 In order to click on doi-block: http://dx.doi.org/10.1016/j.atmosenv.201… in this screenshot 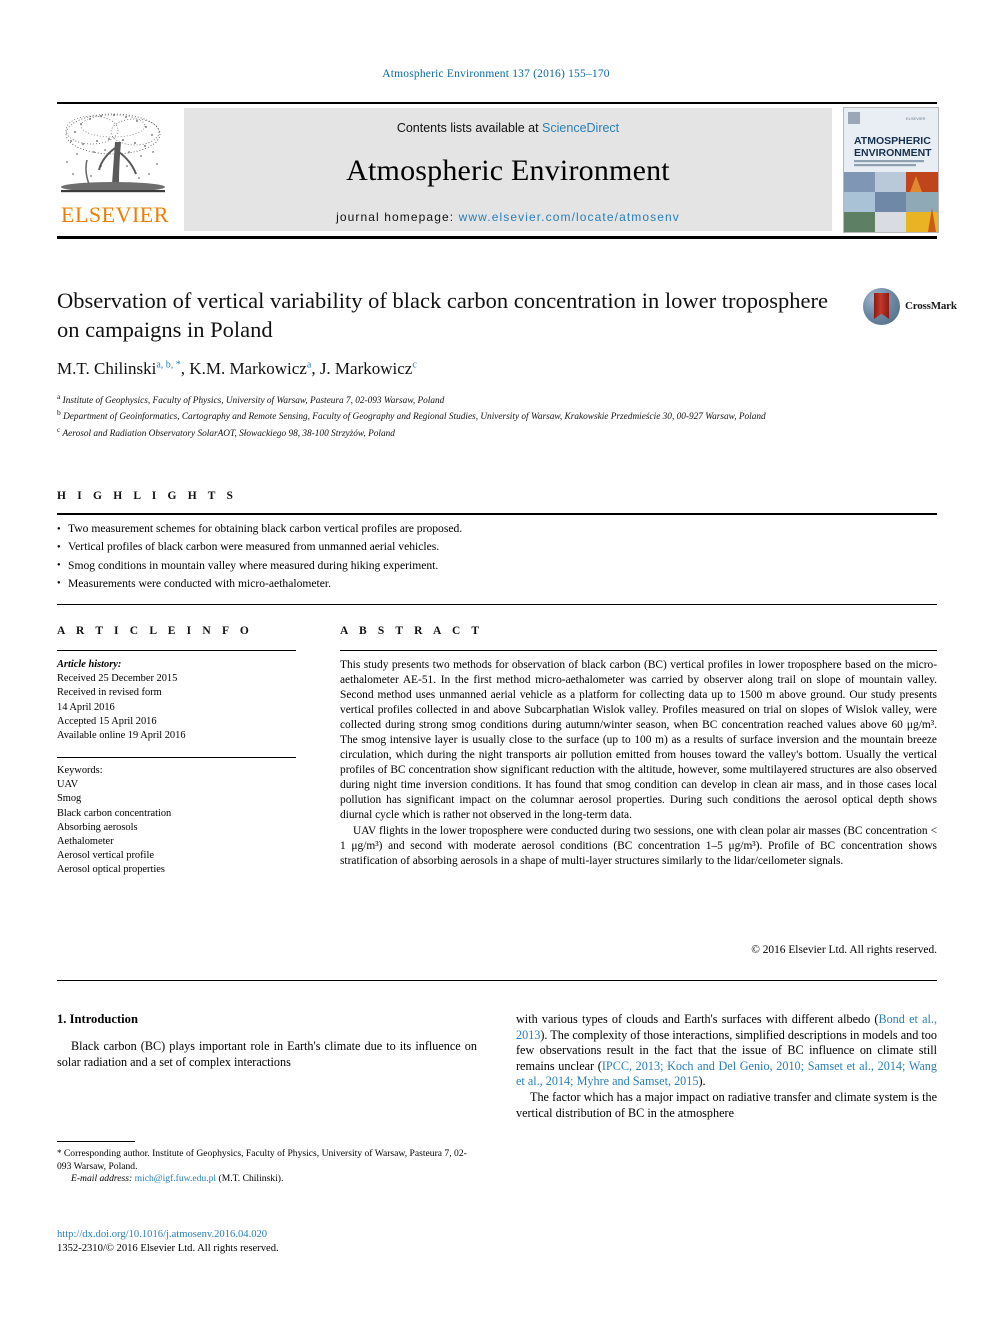, I will do `click(267, 1242)`.